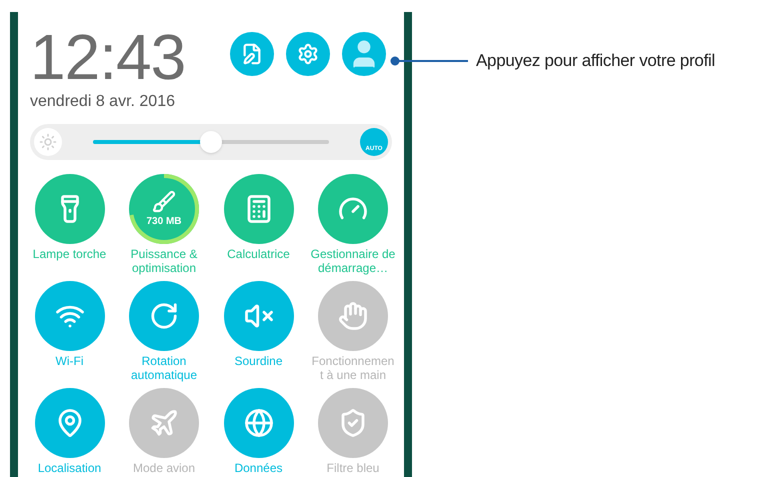 The width and height of the screenshot is (773, 477). Describe the element at coordinates (164, 368) in the screenshot. I see `tile-label: Rotation automatique` at that location.